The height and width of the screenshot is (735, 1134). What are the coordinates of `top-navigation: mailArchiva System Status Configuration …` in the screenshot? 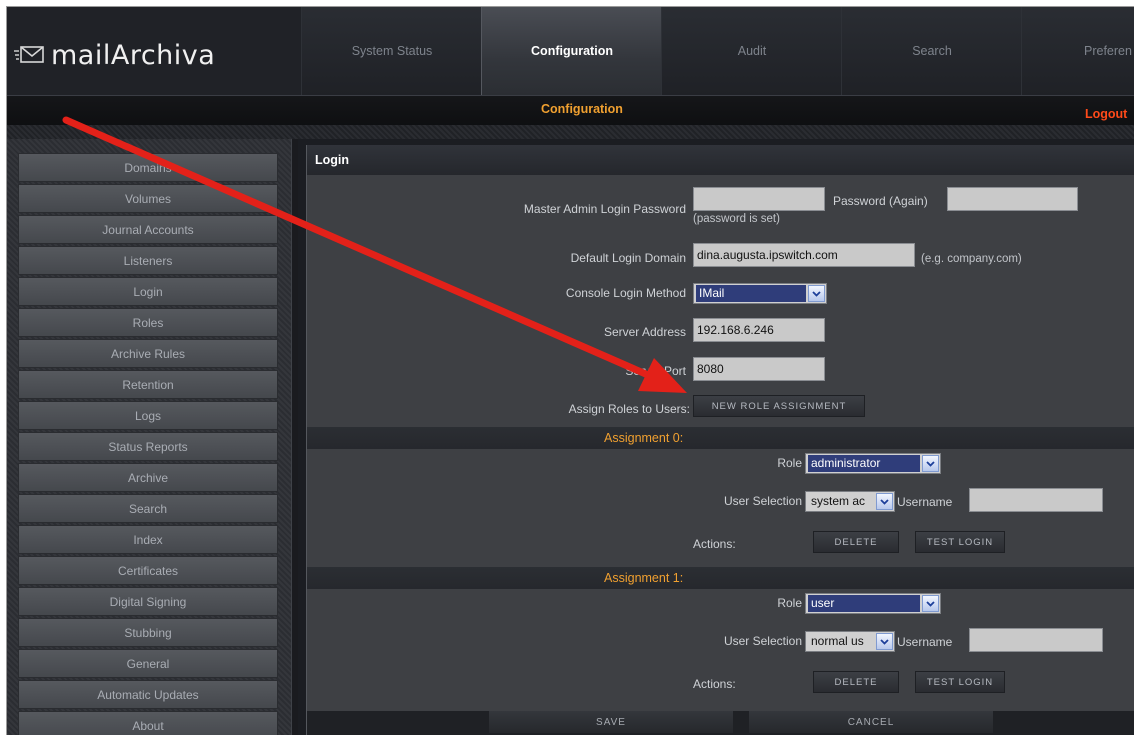 It's located at (570, 51).